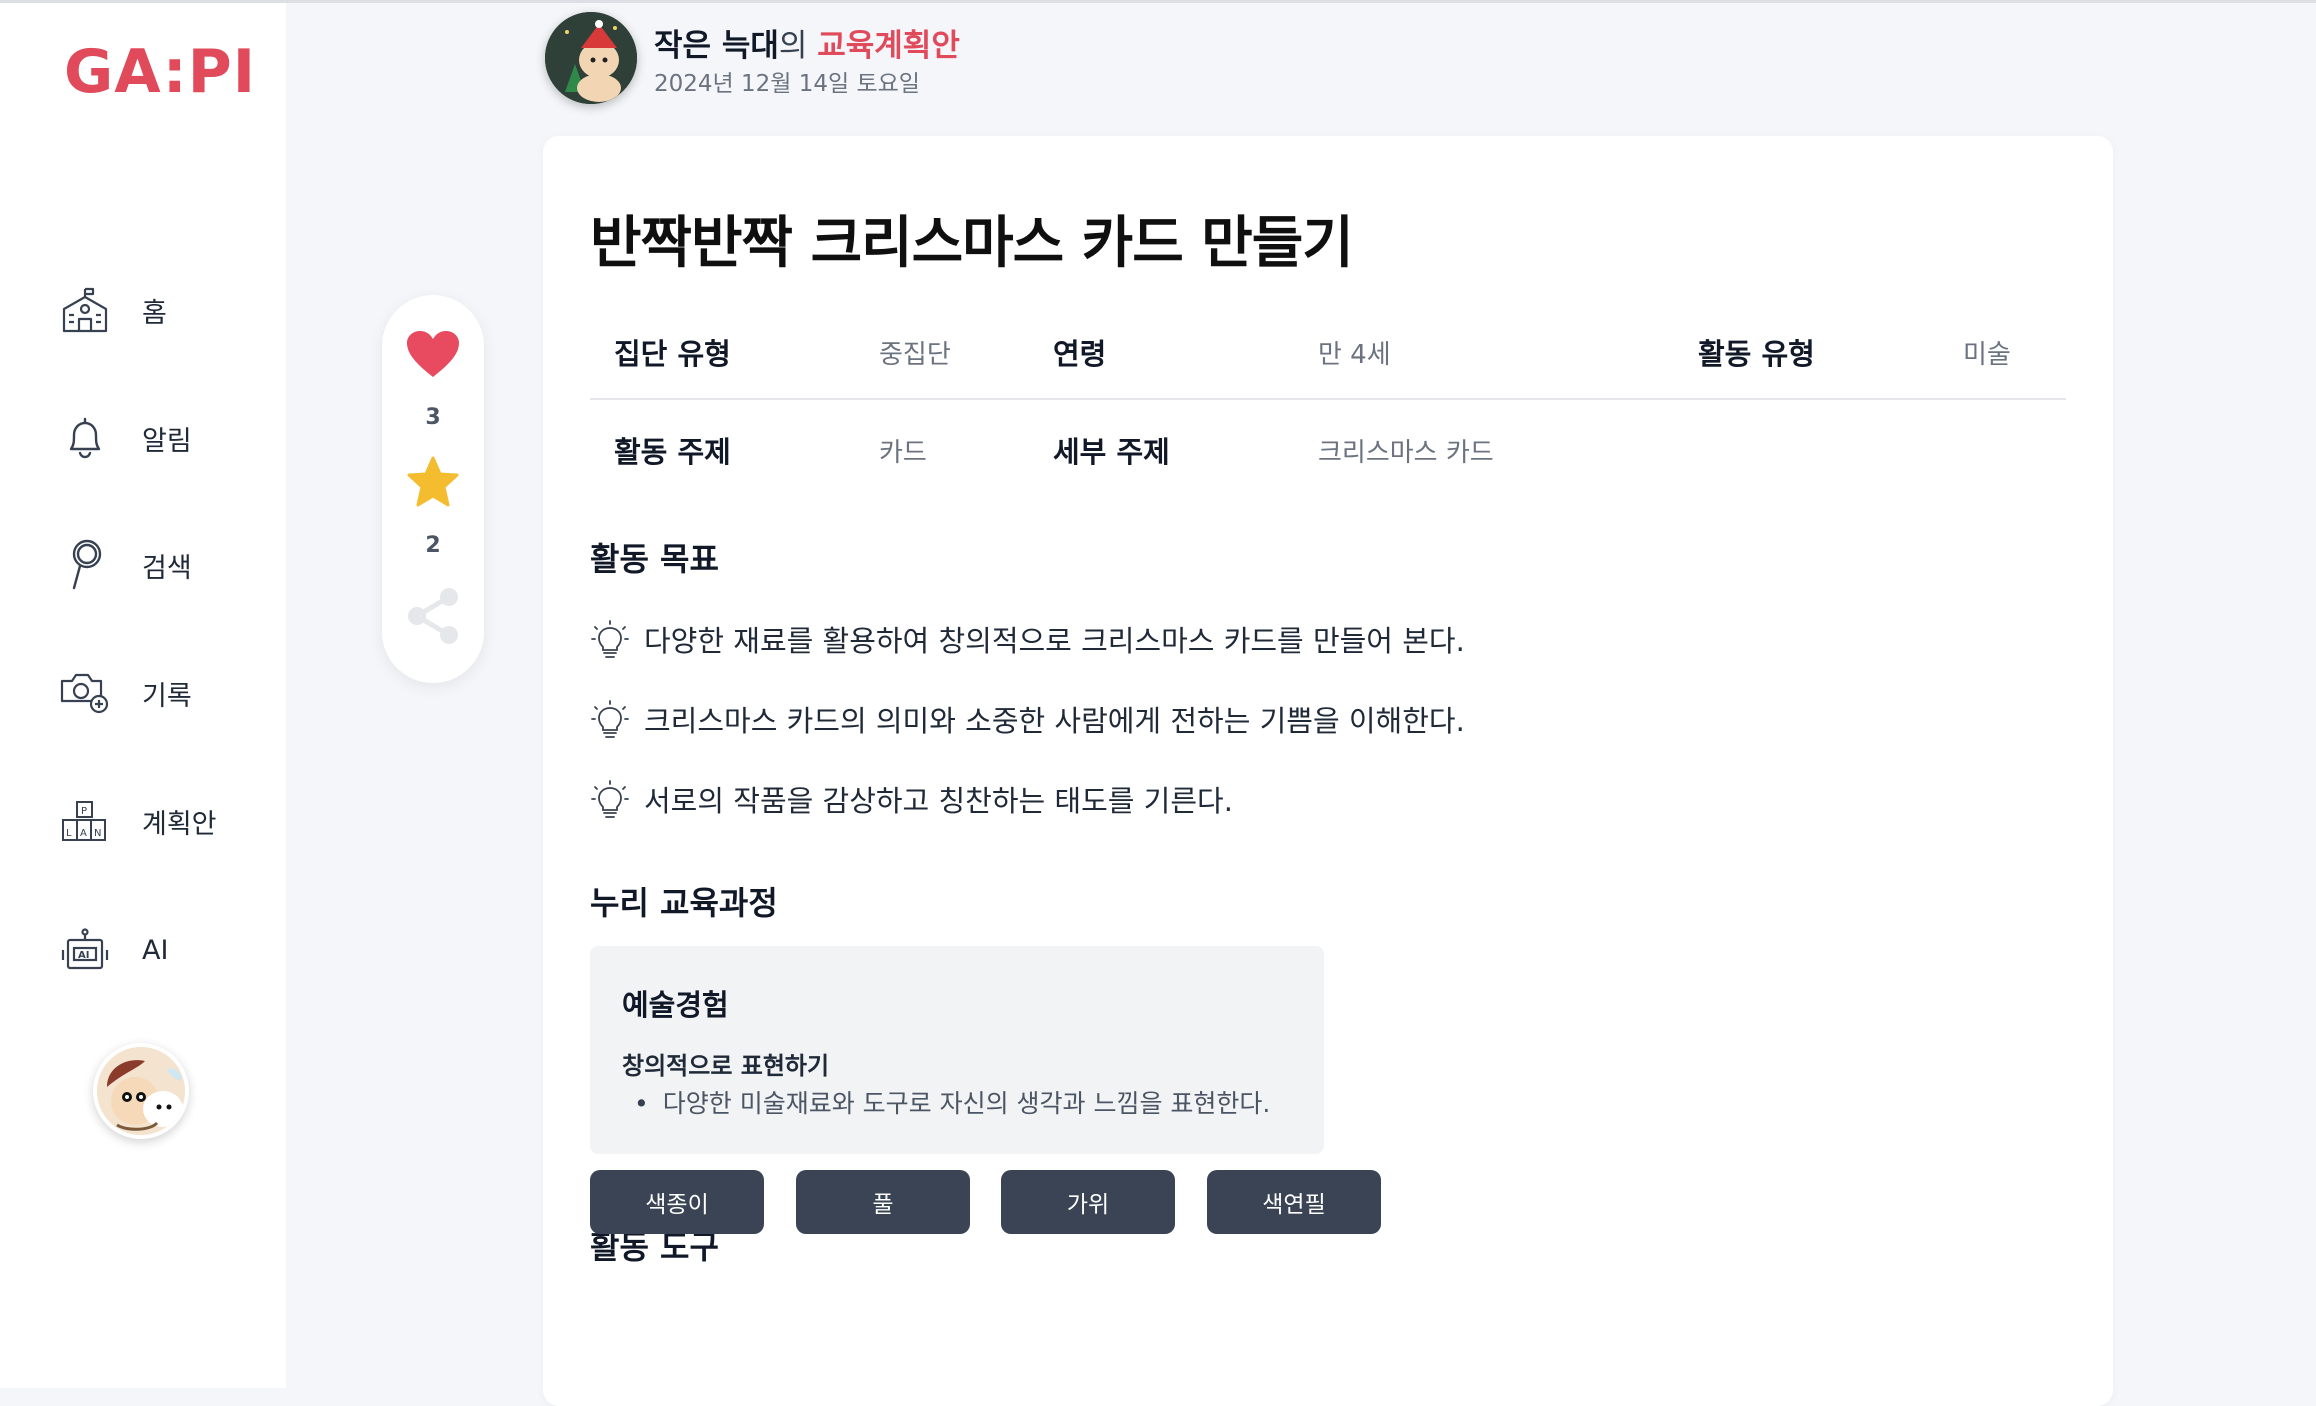  Describe the element at coordinates (798, 46) in the screenshot. I see `author-possessive: 의` at that location.